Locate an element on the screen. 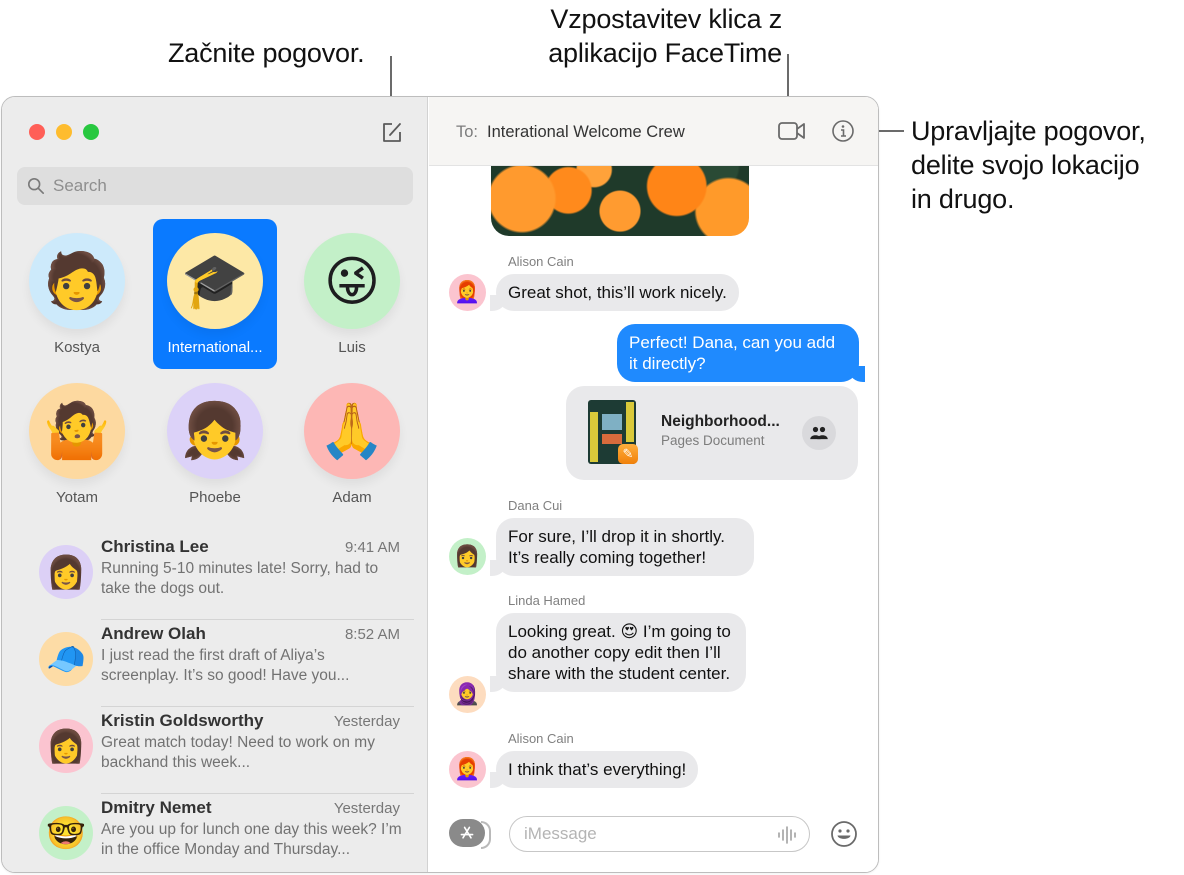  minimize-window-button is located at coordinates (64, 132).